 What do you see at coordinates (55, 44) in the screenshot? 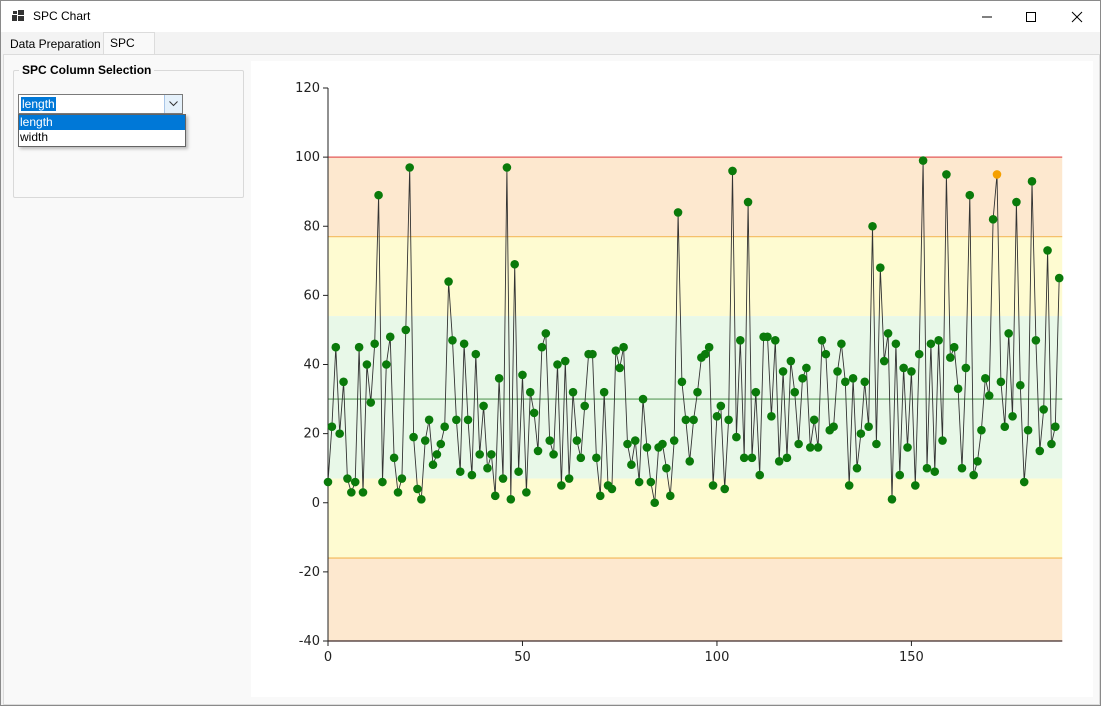
I see `tab-data-preparation: Data Preparation` at bounding box center [55, 44].